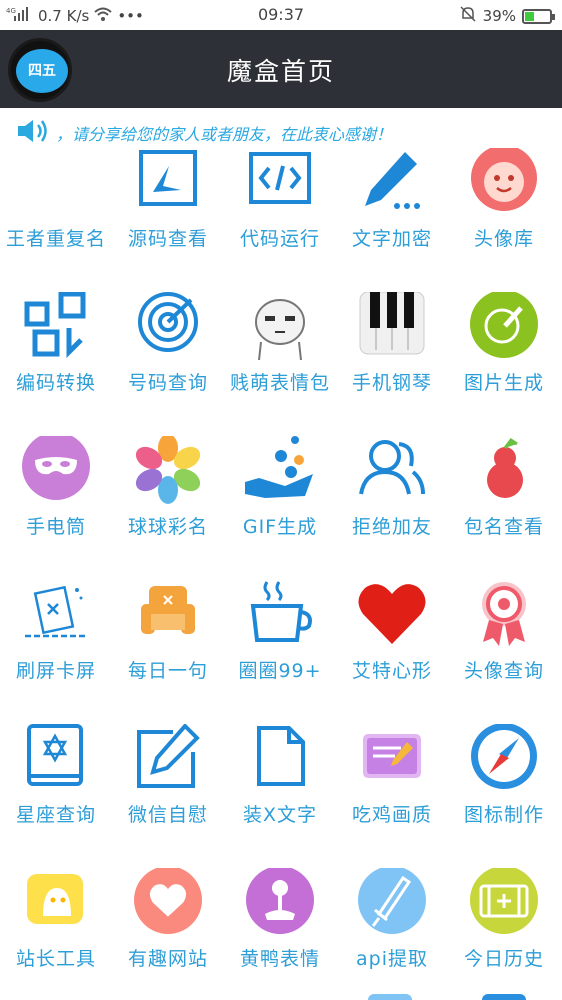 This screenshot has width=562, height=1000. Describe the element at coordinates (391, 239) in the screenshot. I see `tool-label: 文字加密` at that location.